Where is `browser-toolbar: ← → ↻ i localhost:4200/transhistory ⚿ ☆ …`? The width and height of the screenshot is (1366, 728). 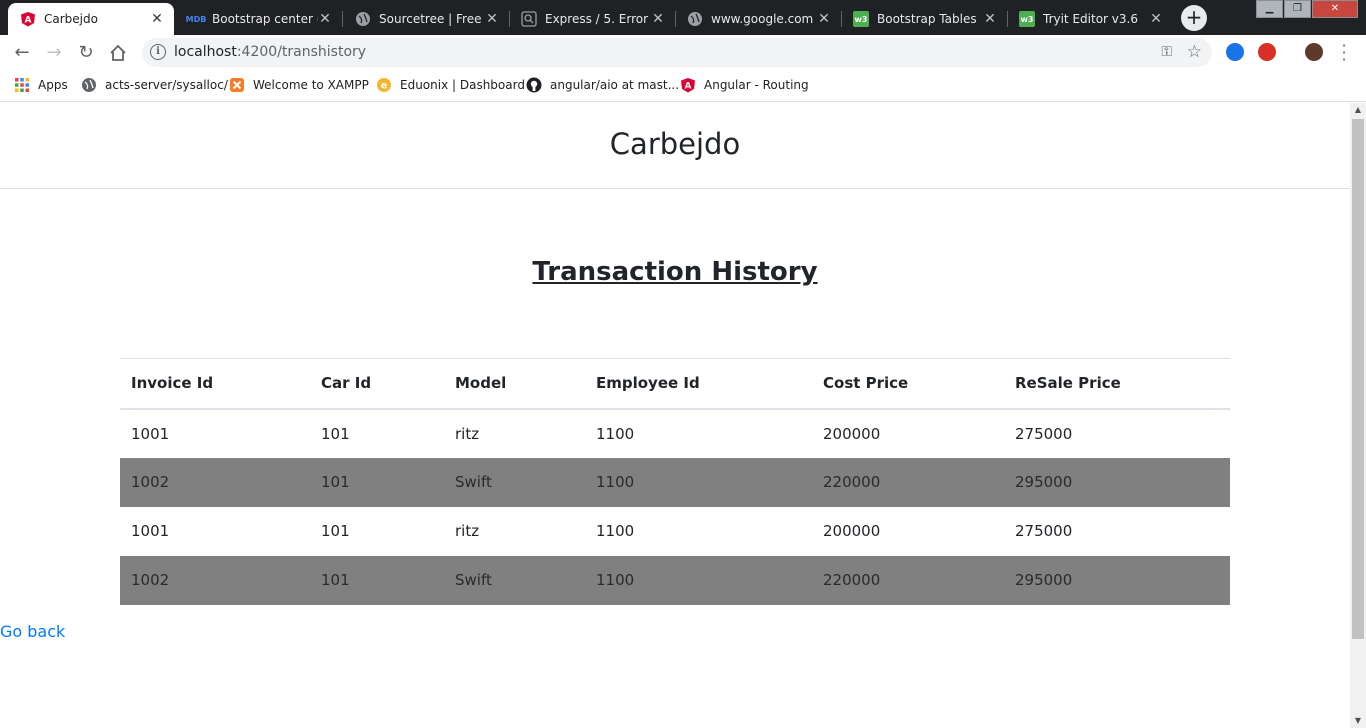
browser-toolbar: ← → ↻ i localhost:4200/transhistory ⚿ ☆ … is located at coordinates (683, 52).